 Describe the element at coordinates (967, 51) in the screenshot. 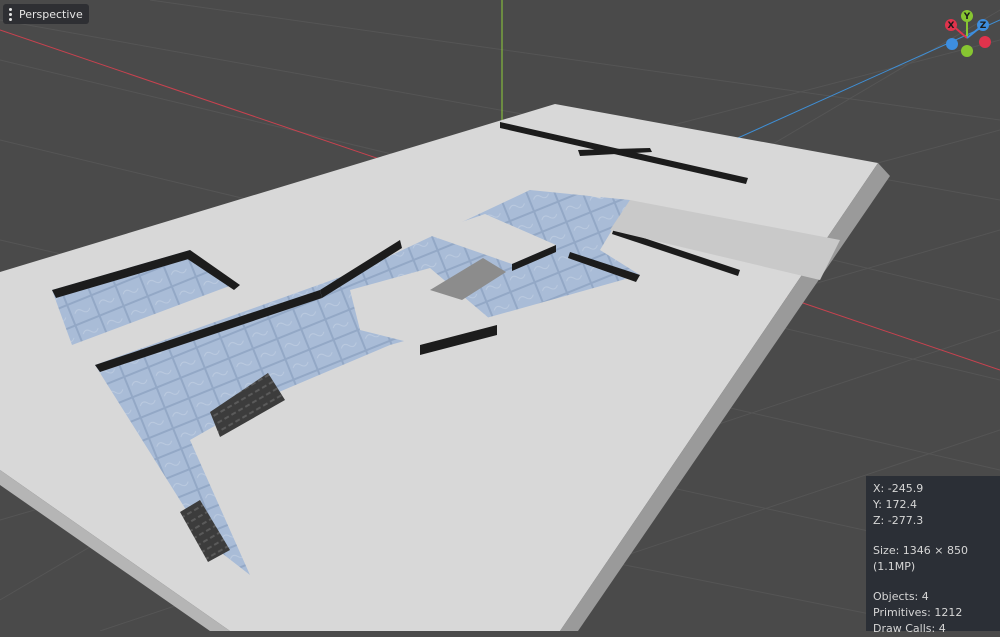

I see `gizmo-y-negative` at that location.